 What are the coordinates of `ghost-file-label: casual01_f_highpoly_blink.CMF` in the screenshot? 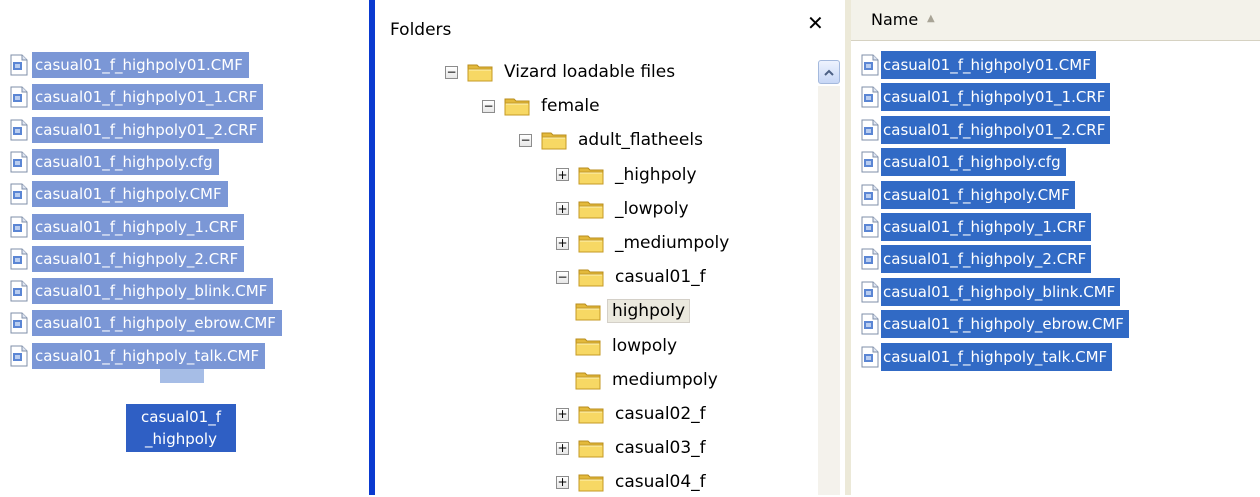 It's located at (153, 291).